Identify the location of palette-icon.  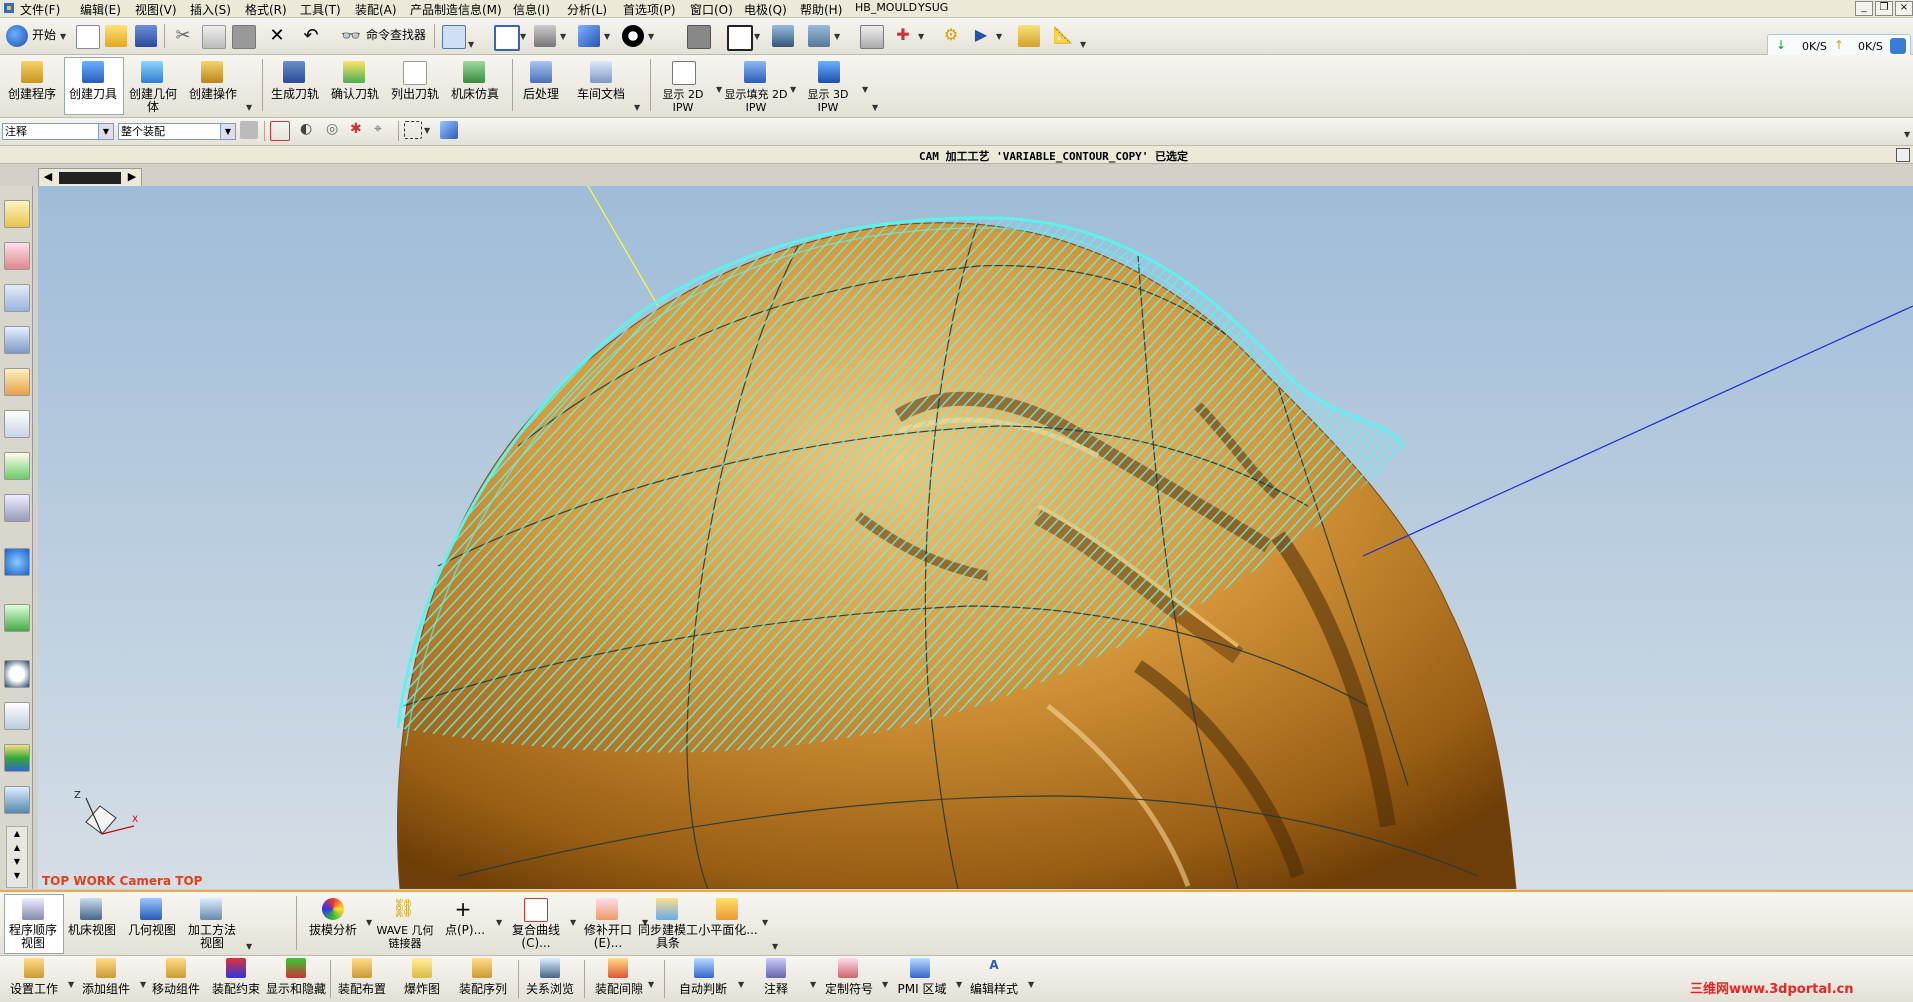
(17, 758).